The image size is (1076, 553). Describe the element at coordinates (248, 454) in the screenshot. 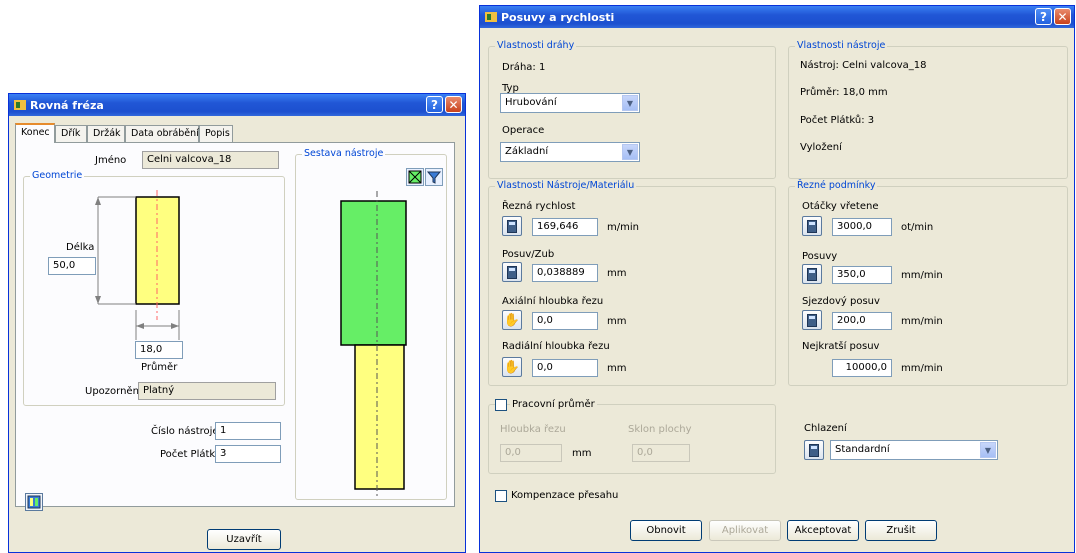

I see `flutes-field: 3` at that location.